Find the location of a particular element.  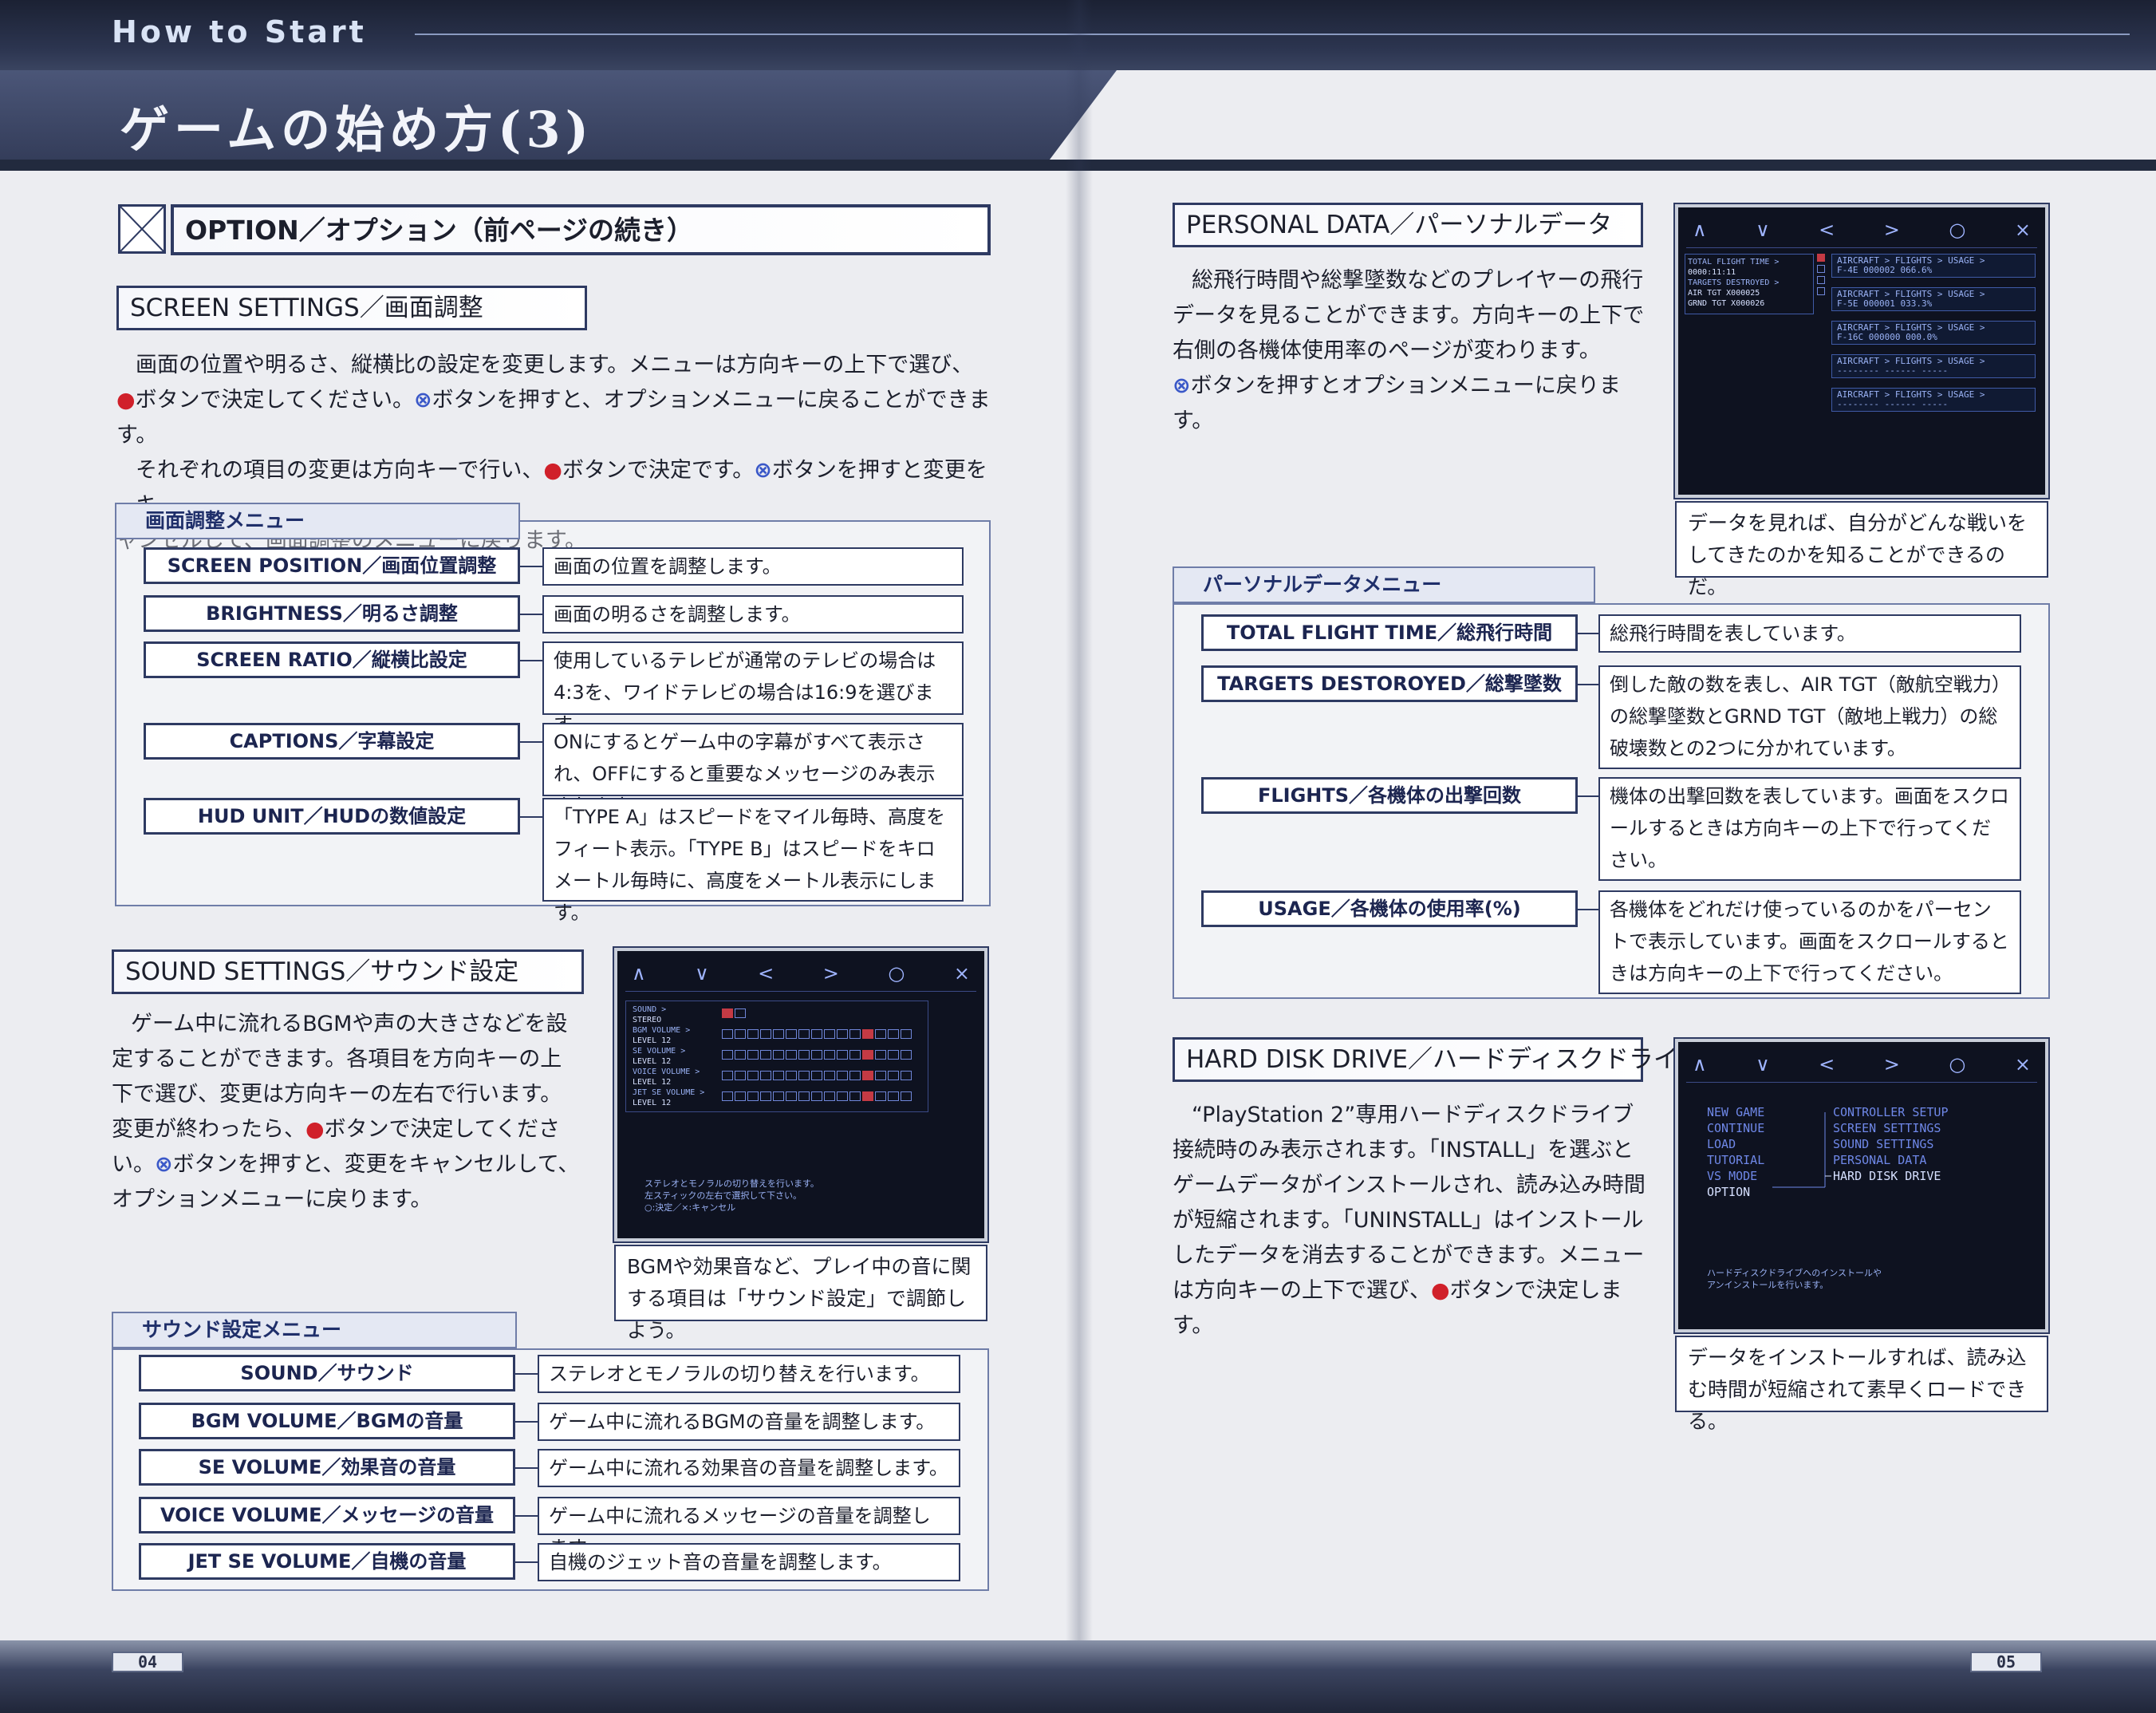

option-heading-icon is located at coordinates (142, 229).